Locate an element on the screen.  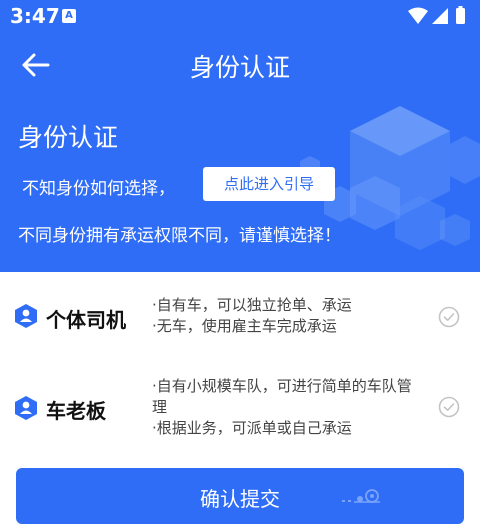
signal-icon is located at coordinates (440, 16).